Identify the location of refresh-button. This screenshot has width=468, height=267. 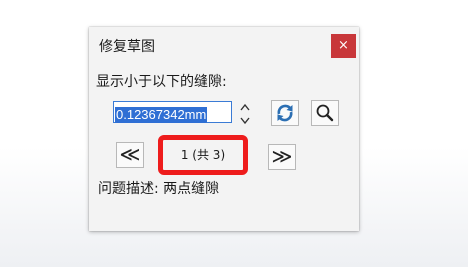
(285, 113).